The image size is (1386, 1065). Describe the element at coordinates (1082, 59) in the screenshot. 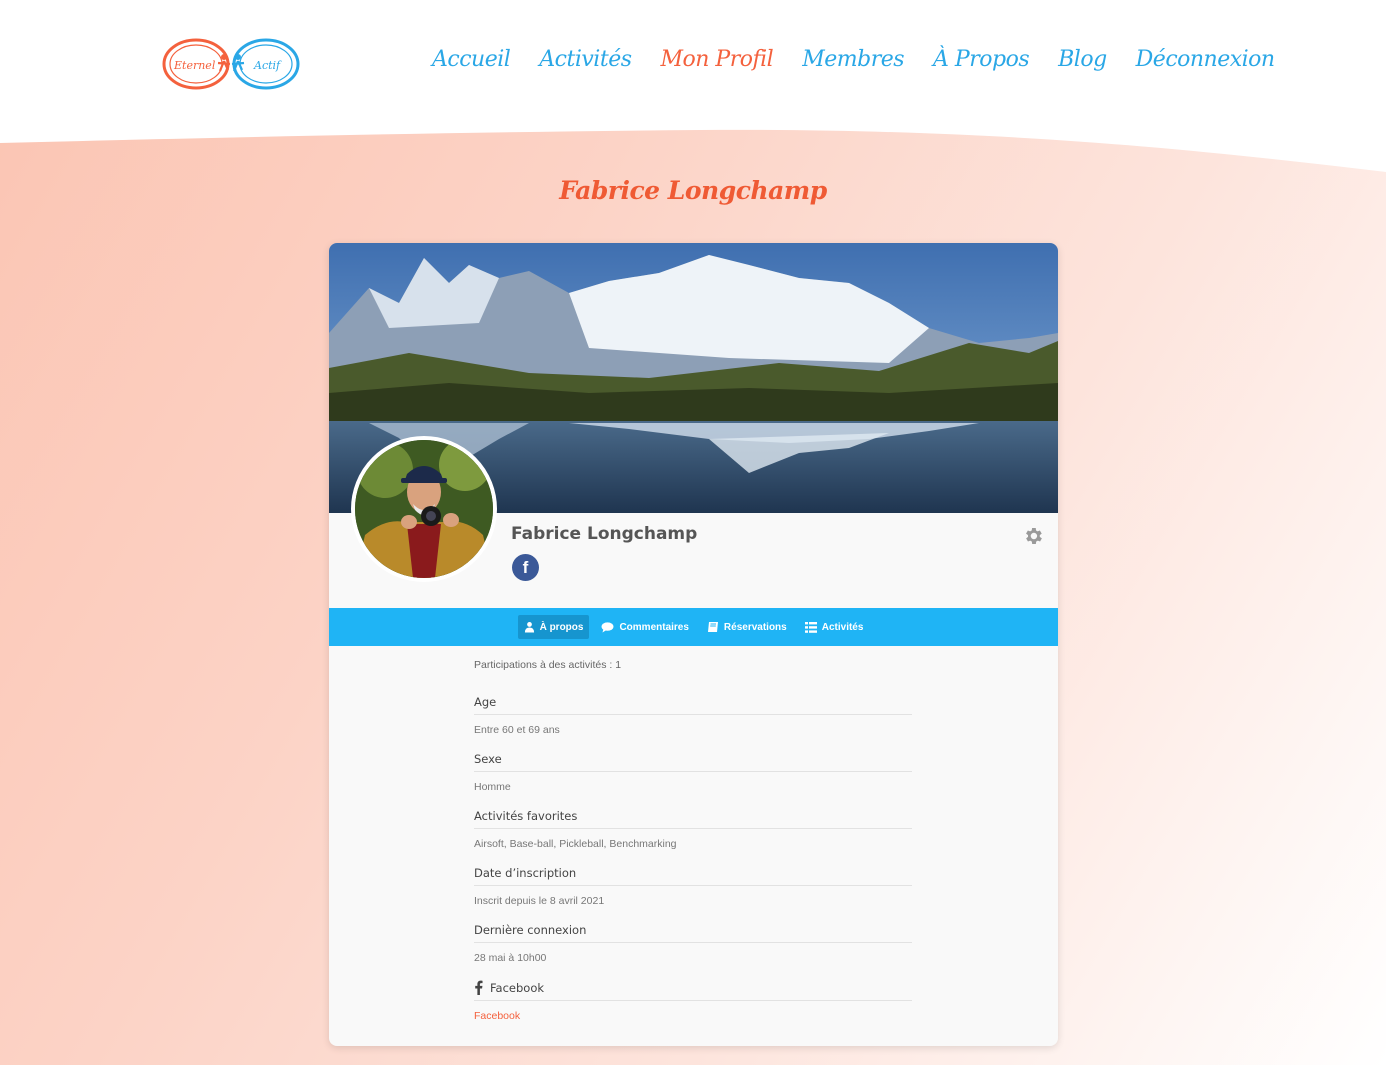

I see `nav-blog: Blog` at that location.